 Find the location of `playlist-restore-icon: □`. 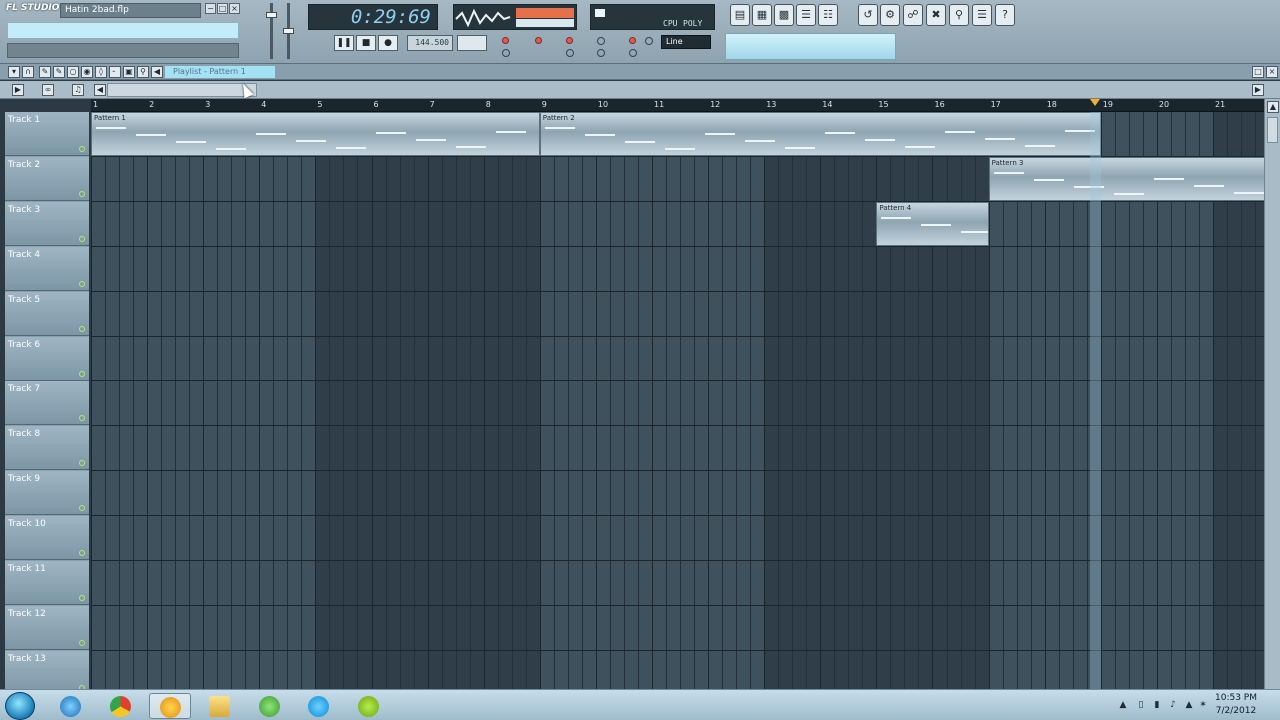

playlist-restore-icon: □ is located at coordinates (1258, 72).